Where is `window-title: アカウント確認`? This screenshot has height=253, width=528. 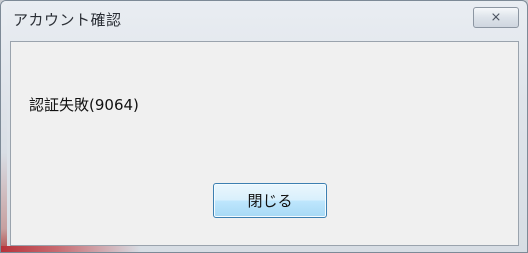 window-title: アカウント確認 is located at coordinates (67, 20).